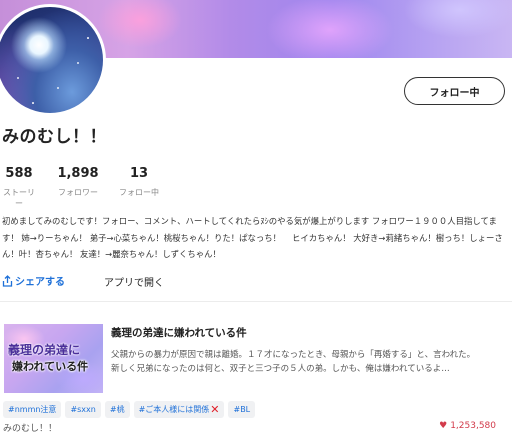 The height and width of the screenshot is (435, 512). Describe the element at coordinates (30, 427) in the screenshot. I see `story-author: みのむし！！` at that location.